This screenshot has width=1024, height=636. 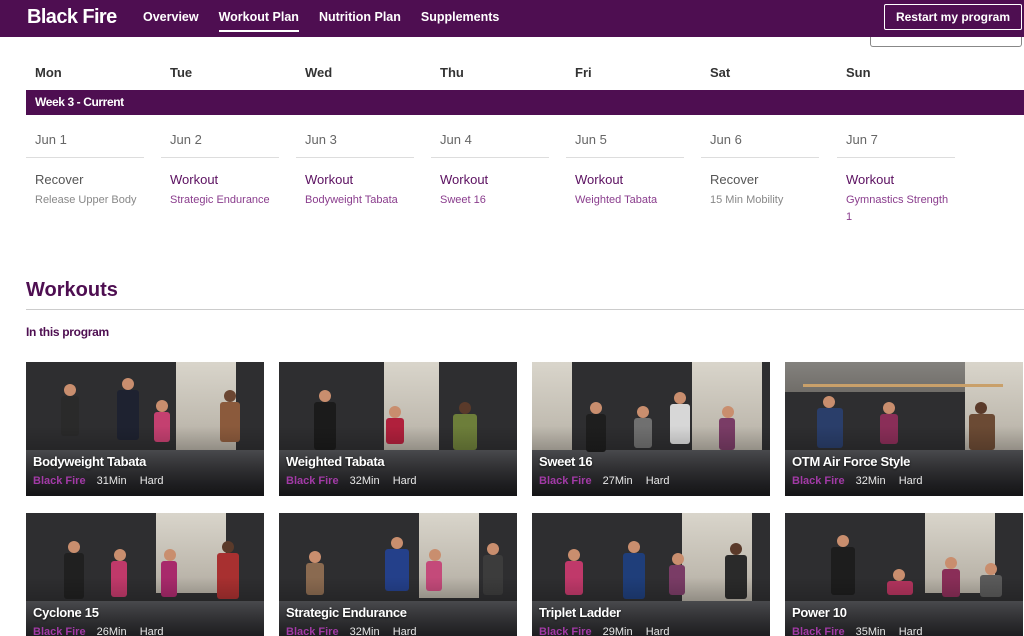 I want to click on day-date: Jun 6, so click(x=760, y=145).